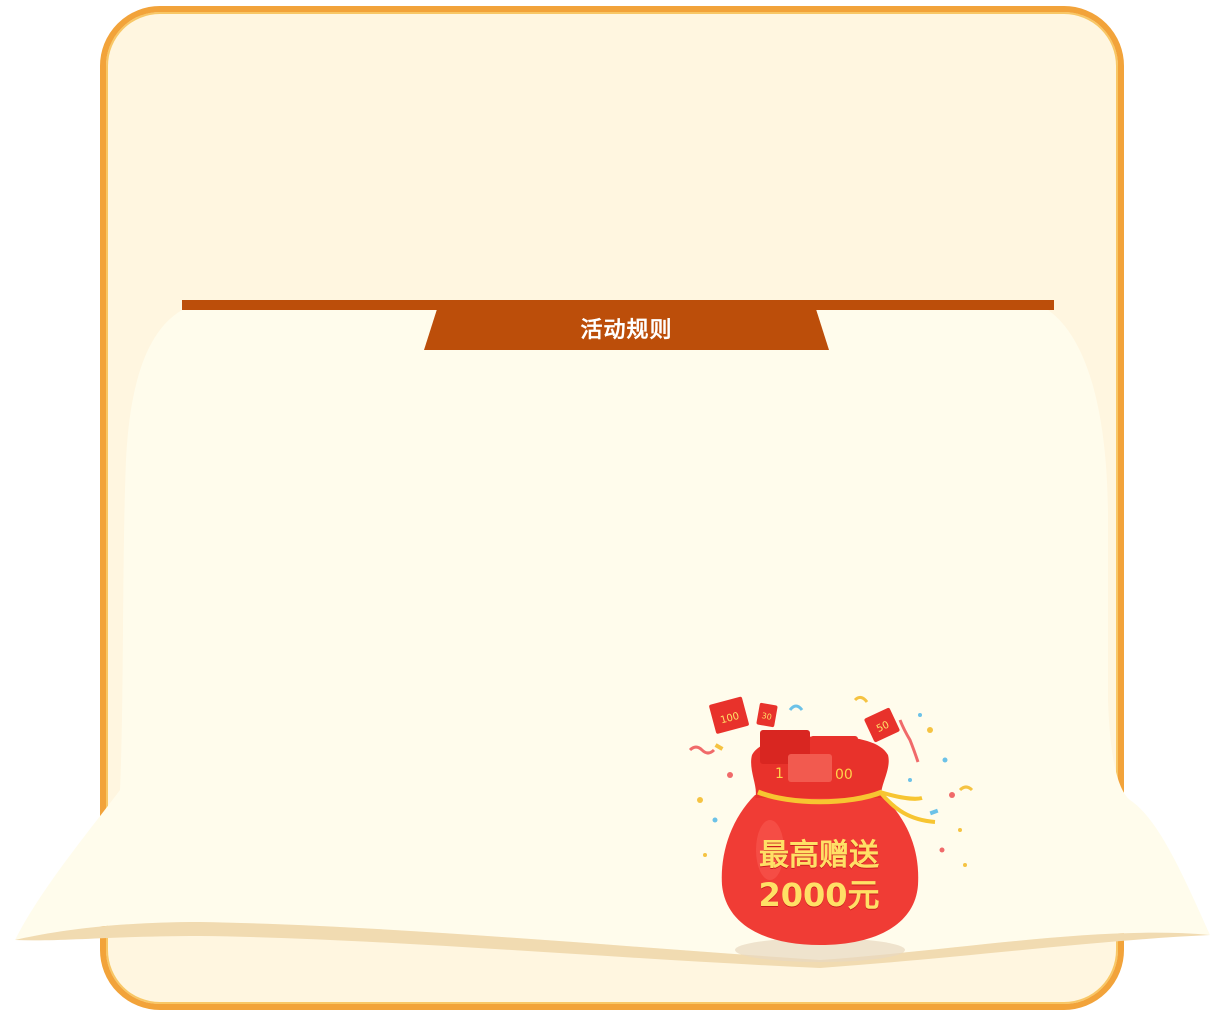 This screenshot has width=1224, height=1034. Describe the element at coordinates (819, 895) in the screenshot. I see `promo-line2: 2000元` at that location.